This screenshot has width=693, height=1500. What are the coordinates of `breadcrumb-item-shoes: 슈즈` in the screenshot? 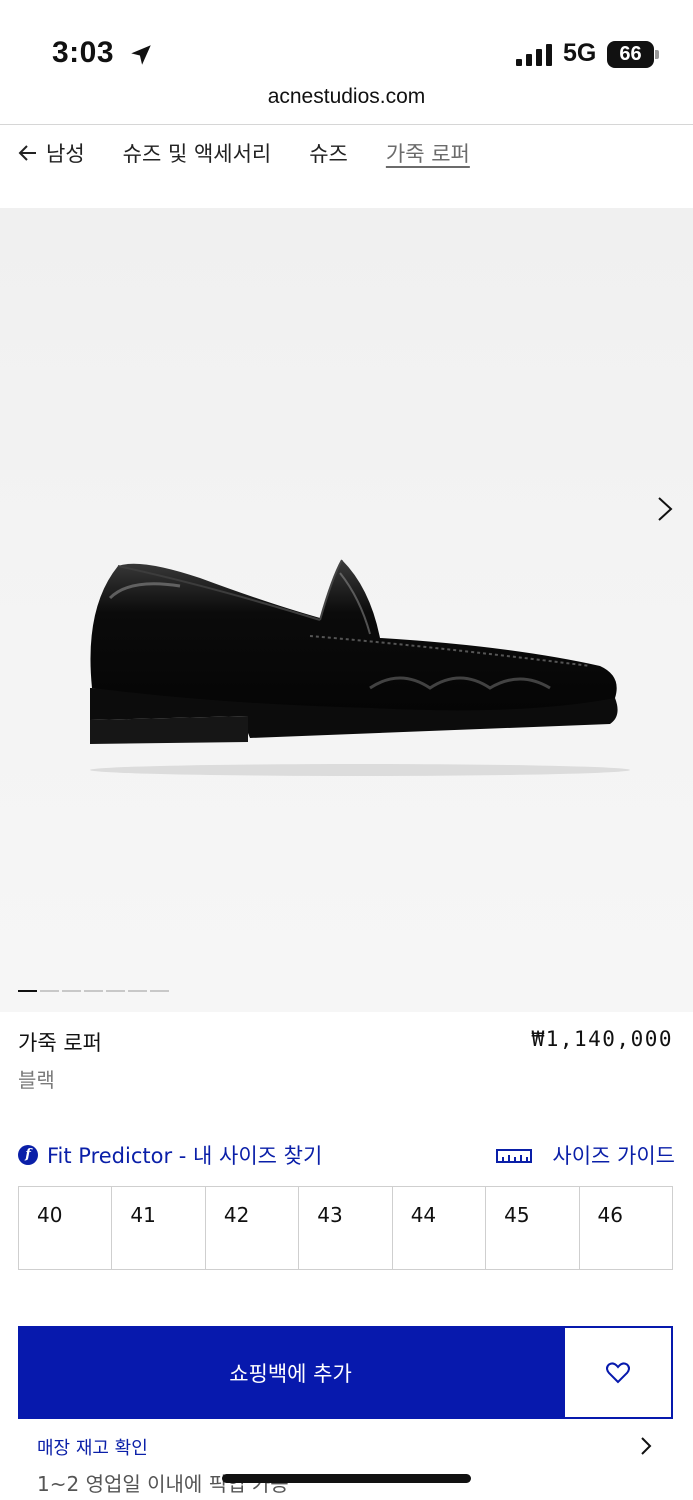 It's located at (328, 153).